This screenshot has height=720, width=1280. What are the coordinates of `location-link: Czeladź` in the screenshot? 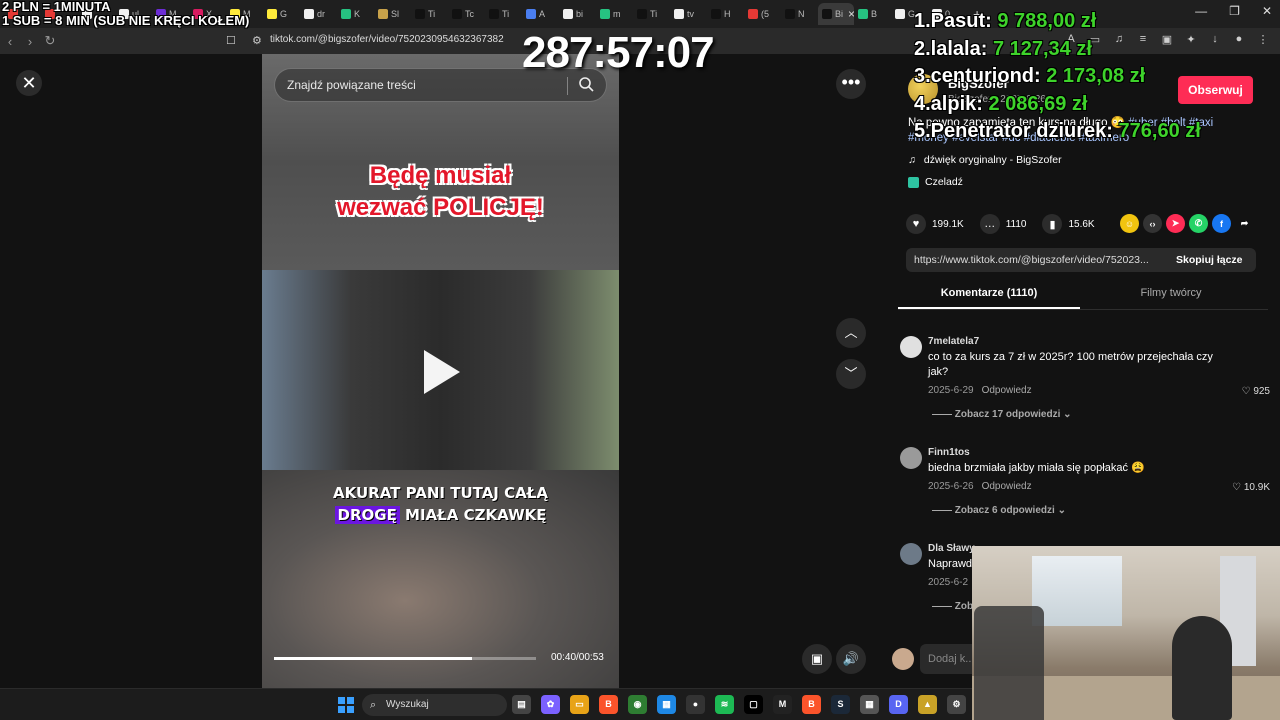 It's located at (935, 182).